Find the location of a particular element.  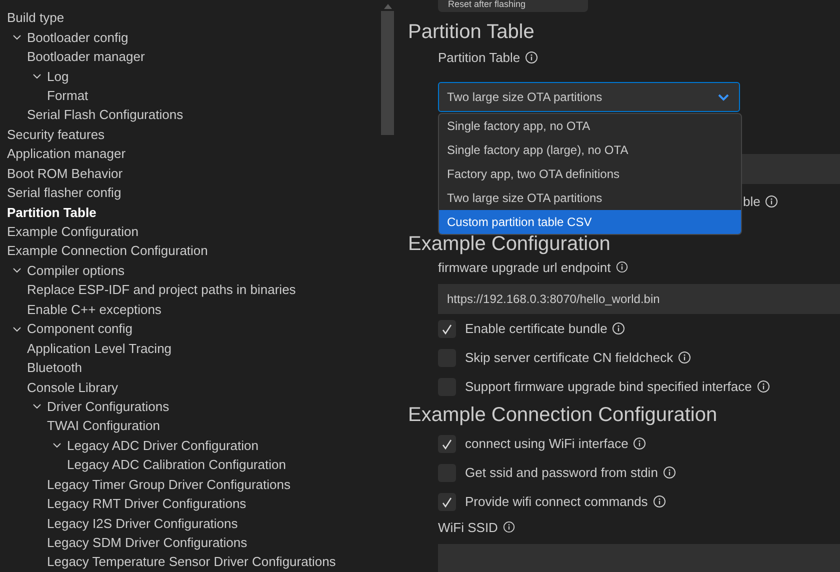

tree-item: Example Connection Configuration is located at coordinates (107, 250).